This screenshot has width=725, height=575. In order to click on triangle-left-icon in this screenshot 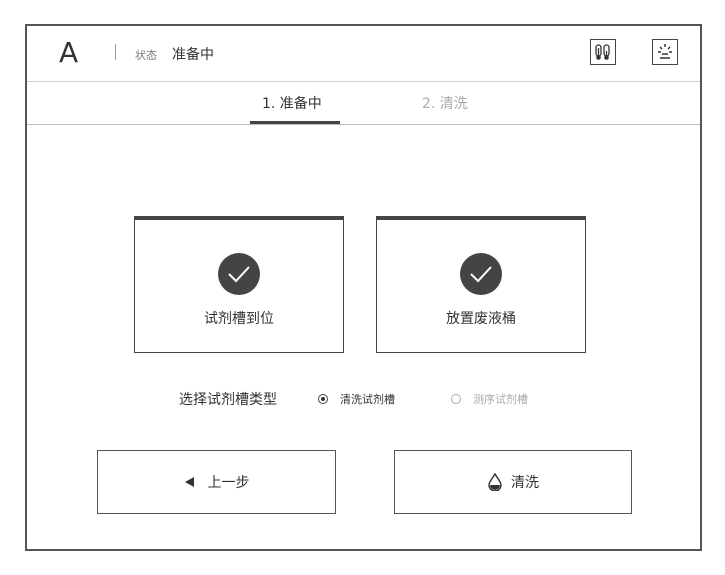, I will do `click(190, 482)`.